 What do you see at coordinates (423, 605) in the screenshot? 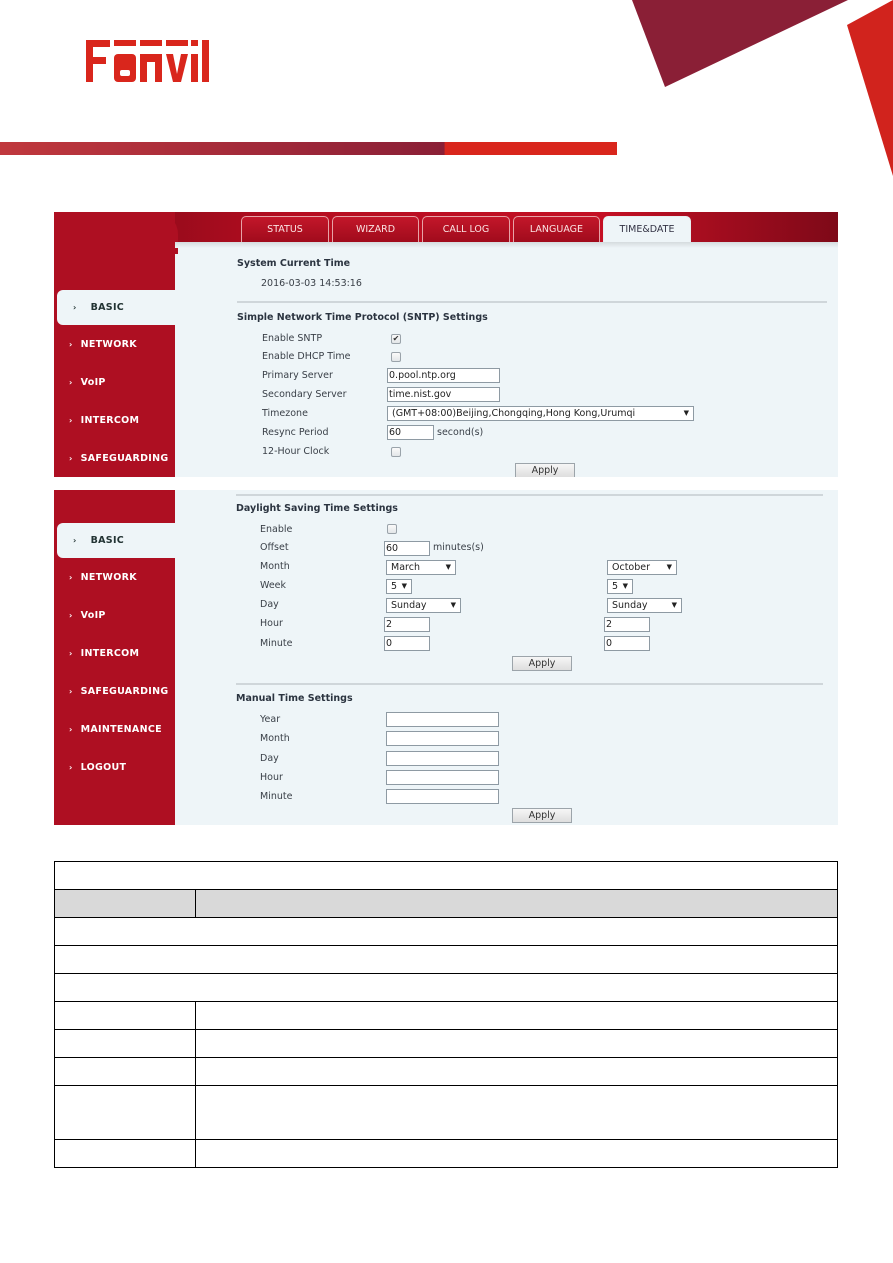
I see `dst-start-day-select: Sunday ▼` at bounding box center [423, 605].